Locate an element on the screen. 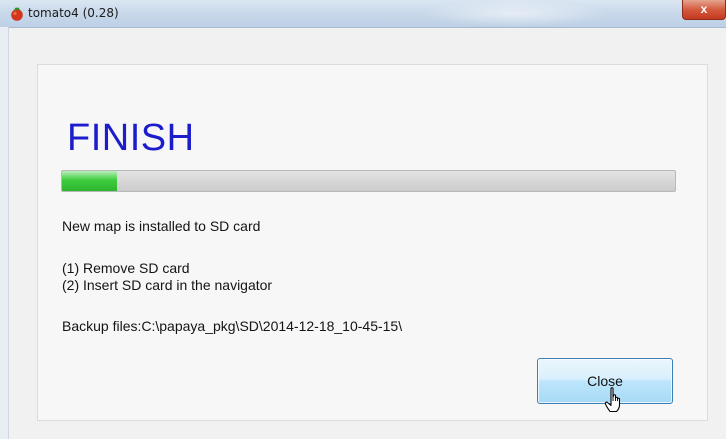 The width and height of the screenshot is (726, 439). progress-fill is located at coordinates (90, 181).